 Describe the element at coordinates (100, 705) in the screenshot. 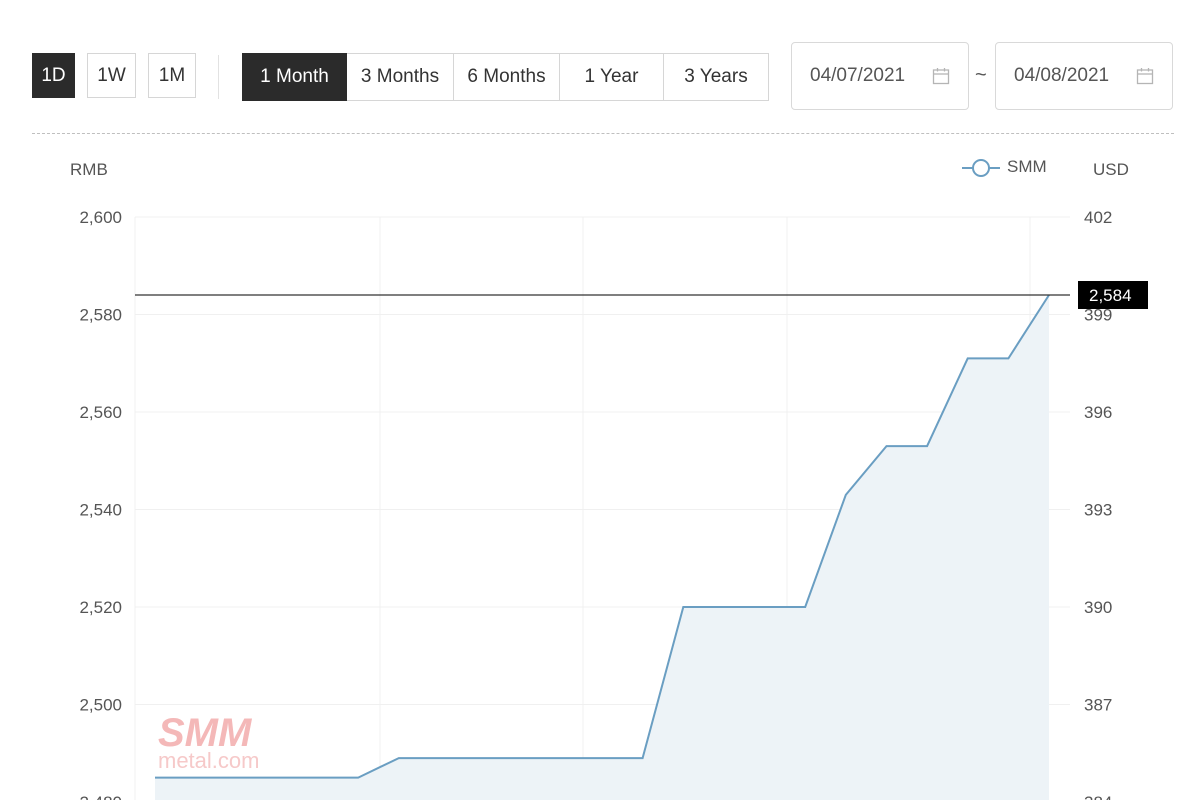

I see `left-axis-tick-label: 2,500` at that location.